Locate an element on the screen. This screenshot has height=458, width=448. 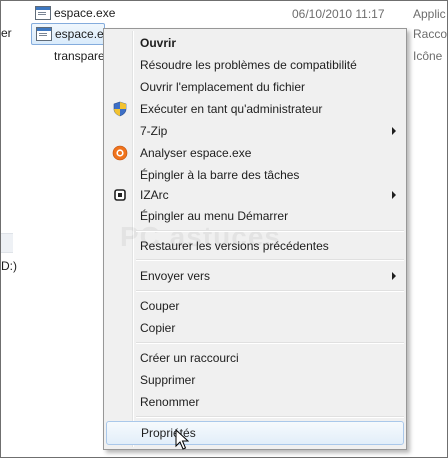
menu-item-label: Renommer is located at coordinates (170, 402).